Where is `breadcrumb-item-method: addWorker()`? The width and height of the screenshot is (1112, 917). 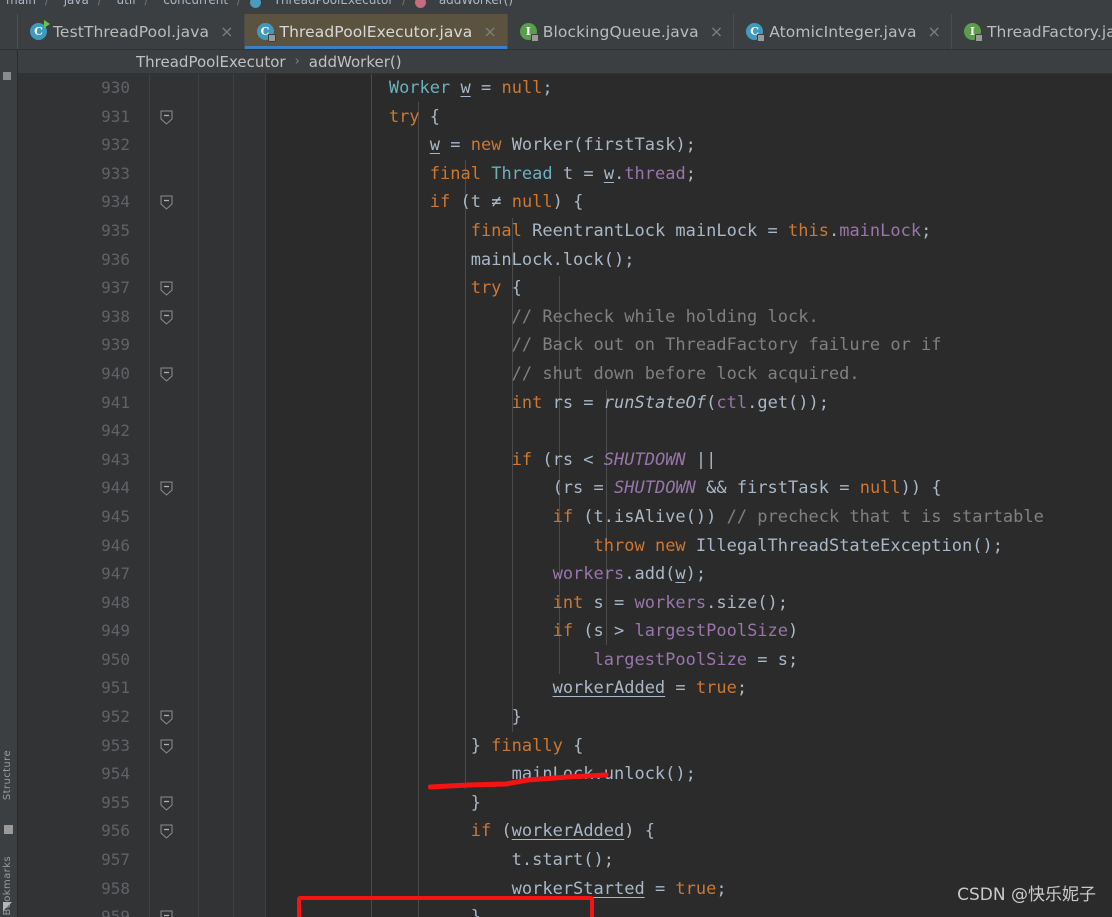 breadcrumb-item-method: addWorker() is located at coordinates (355, 62).